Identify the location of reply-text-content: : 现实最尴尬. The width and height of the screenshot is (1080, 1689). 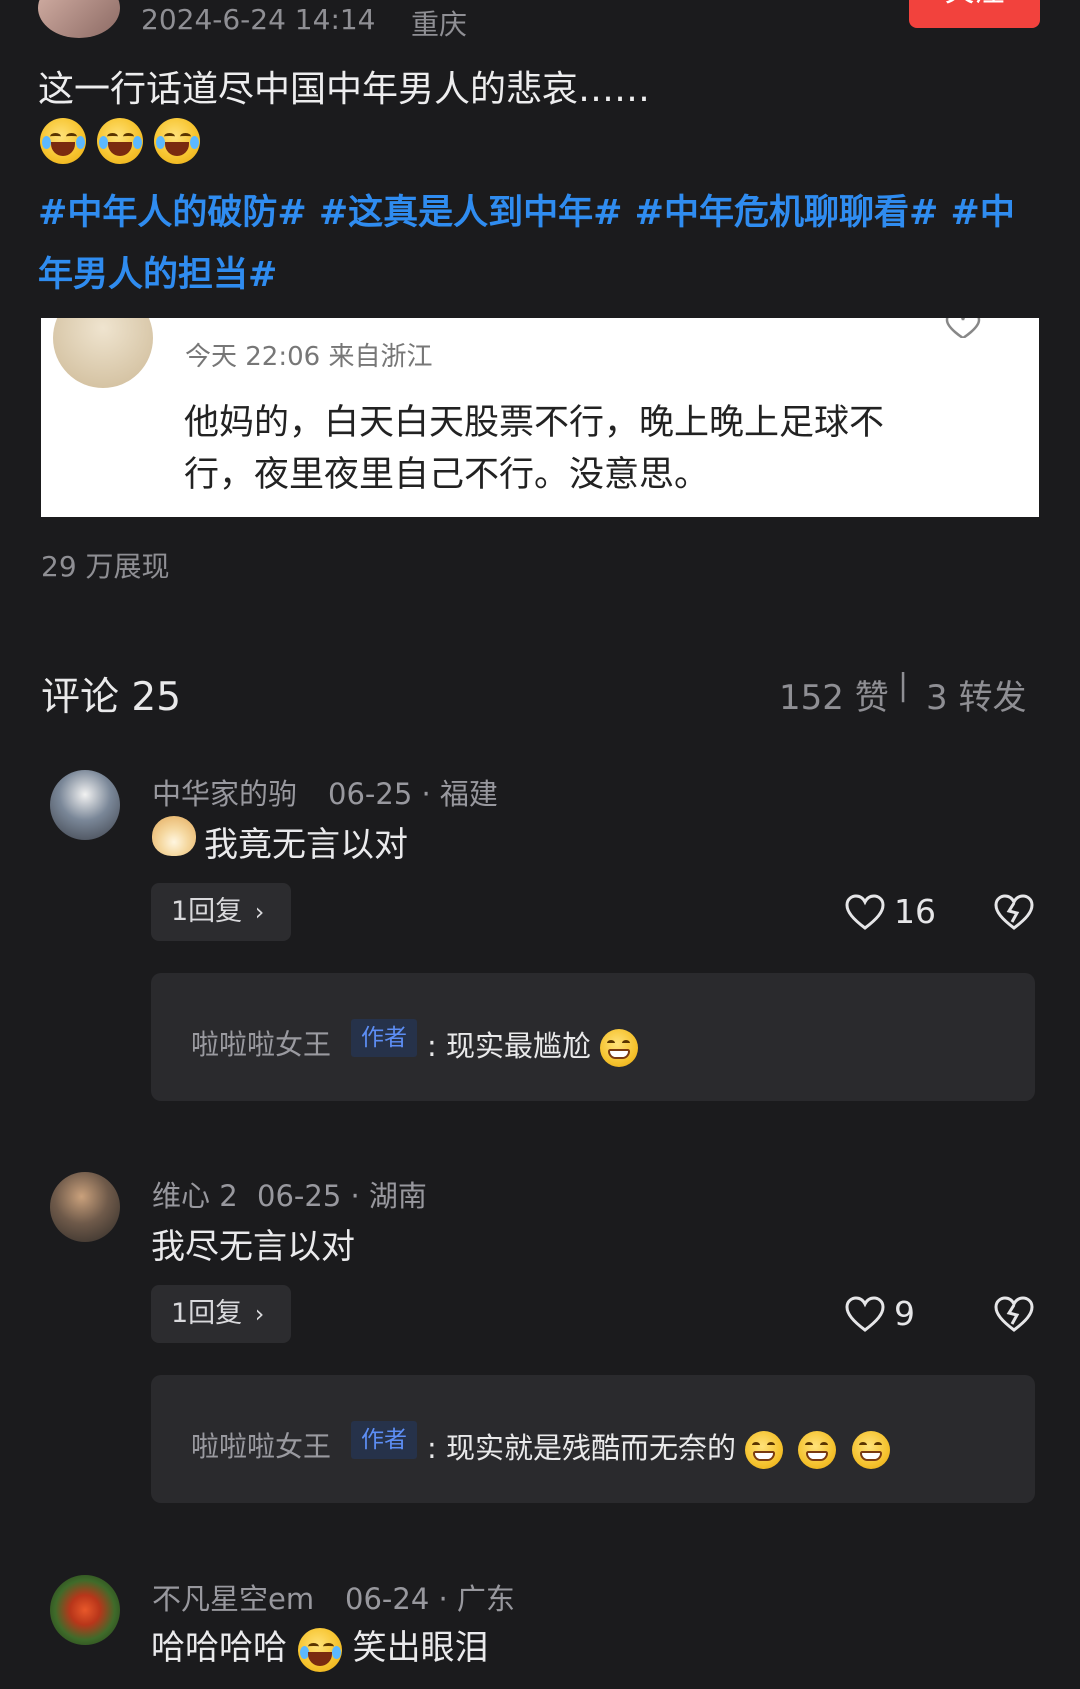
(509, 1046).